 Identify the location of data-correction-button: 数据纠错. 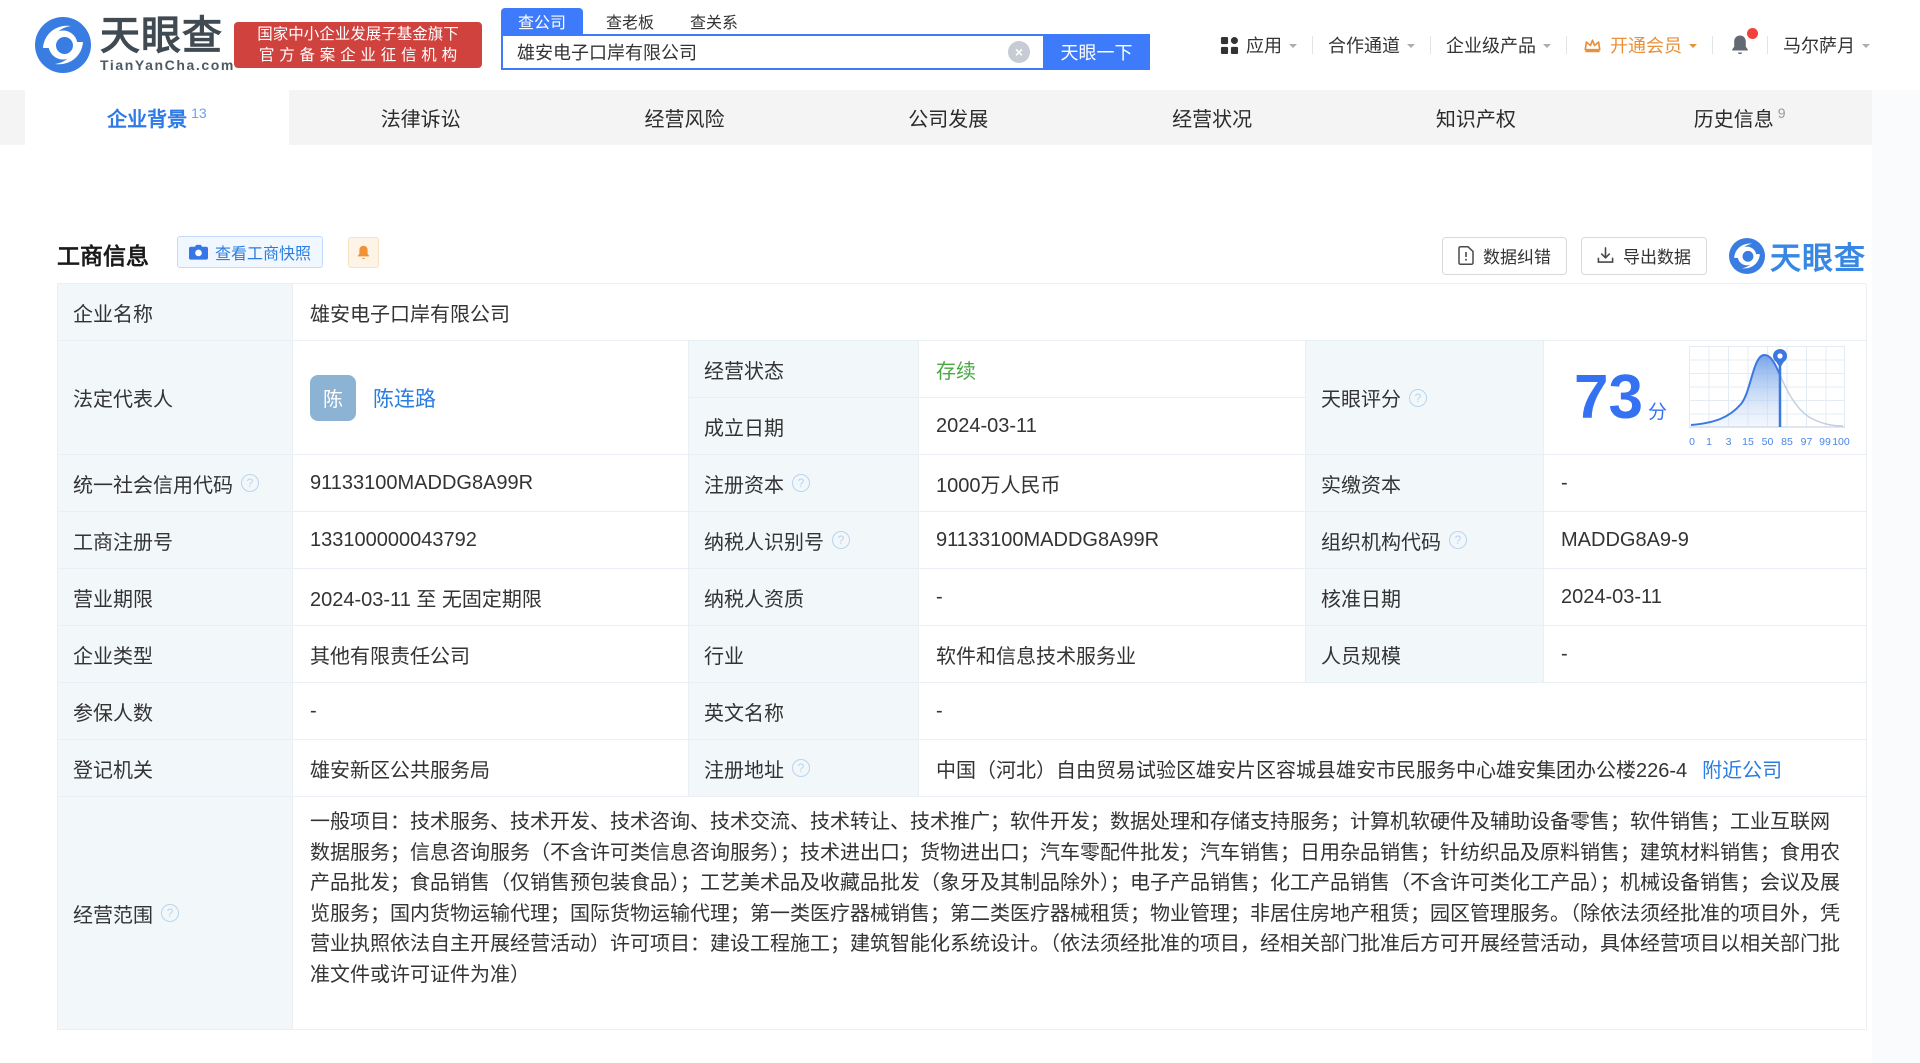
(1504, 255).